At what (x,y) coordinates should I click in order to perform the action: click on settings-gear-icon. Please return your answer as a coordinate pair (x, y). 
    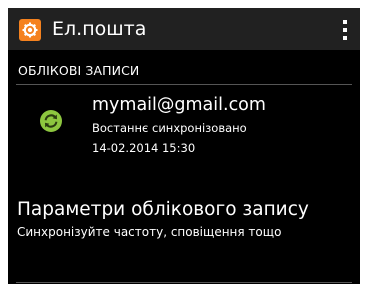
    Looking at the image, I should click on (30, 30).